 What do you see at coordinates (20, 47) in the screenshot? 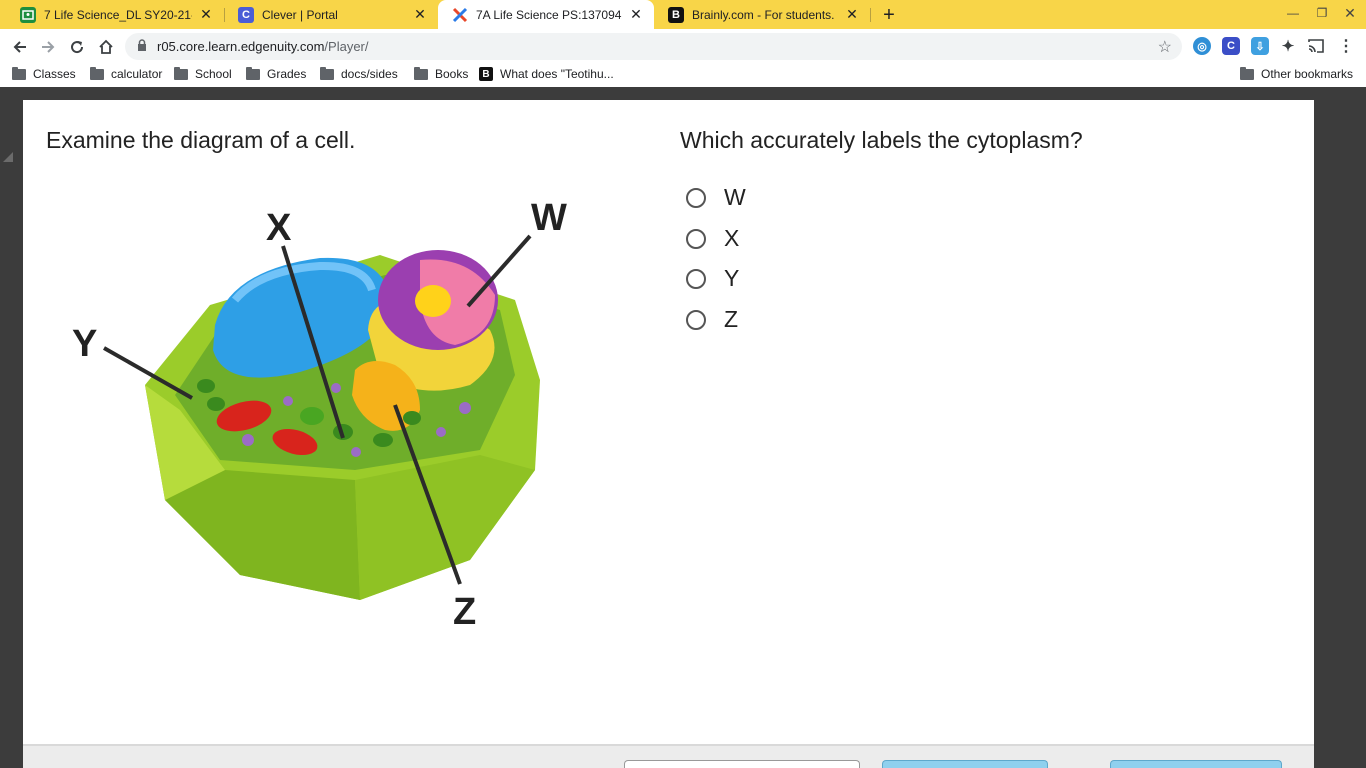
I see `back-icon` at bounding box center [20, 47].